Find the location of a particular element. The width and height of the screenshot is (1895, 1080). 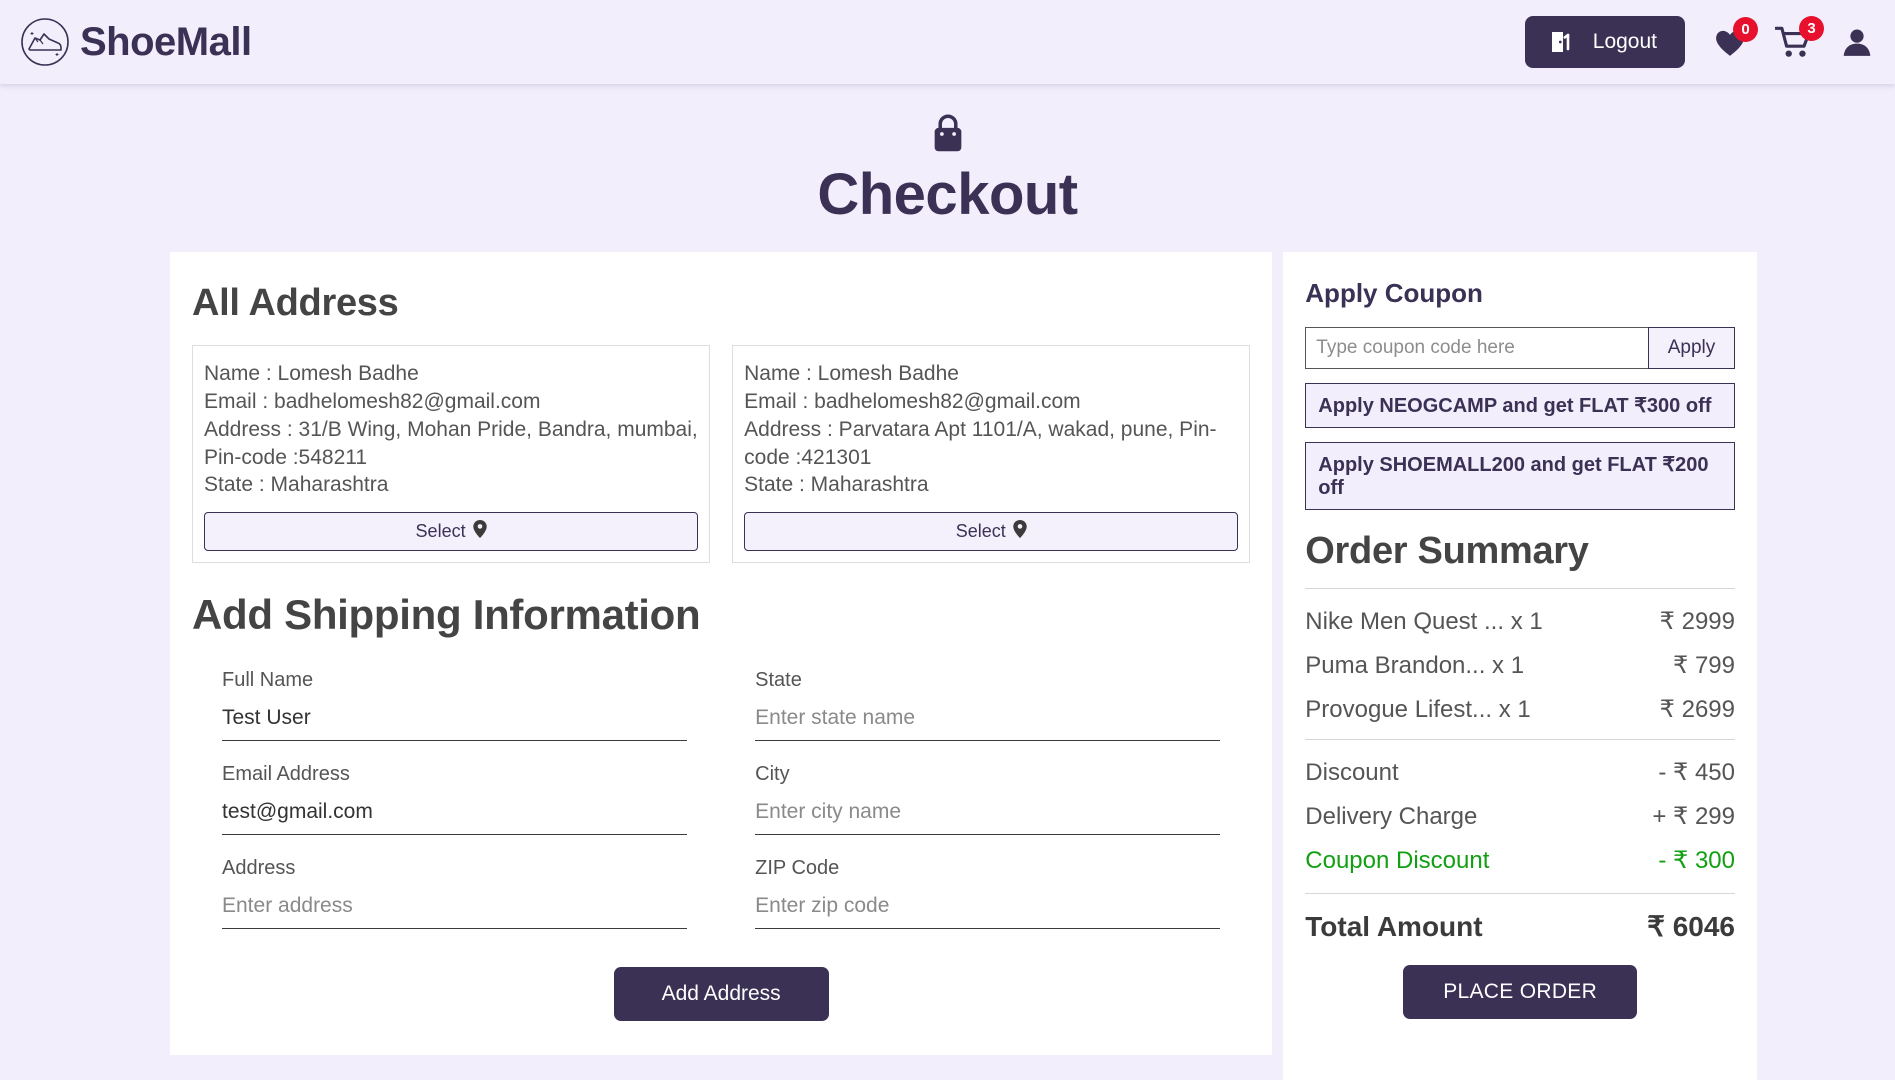

summary-item-price: ₹ 2699 is located at coordinates (1697, 709).